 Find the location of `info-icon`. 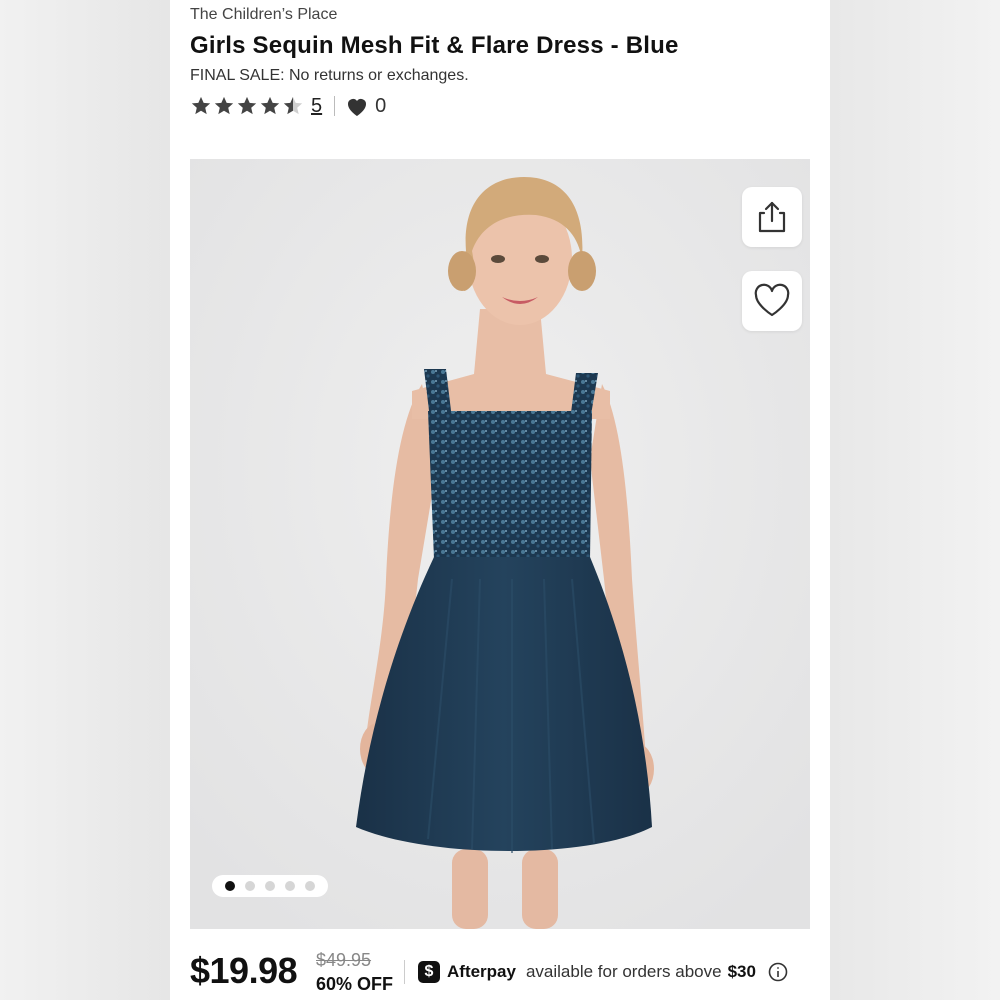

info-icon is located at coordinates (778, 972).